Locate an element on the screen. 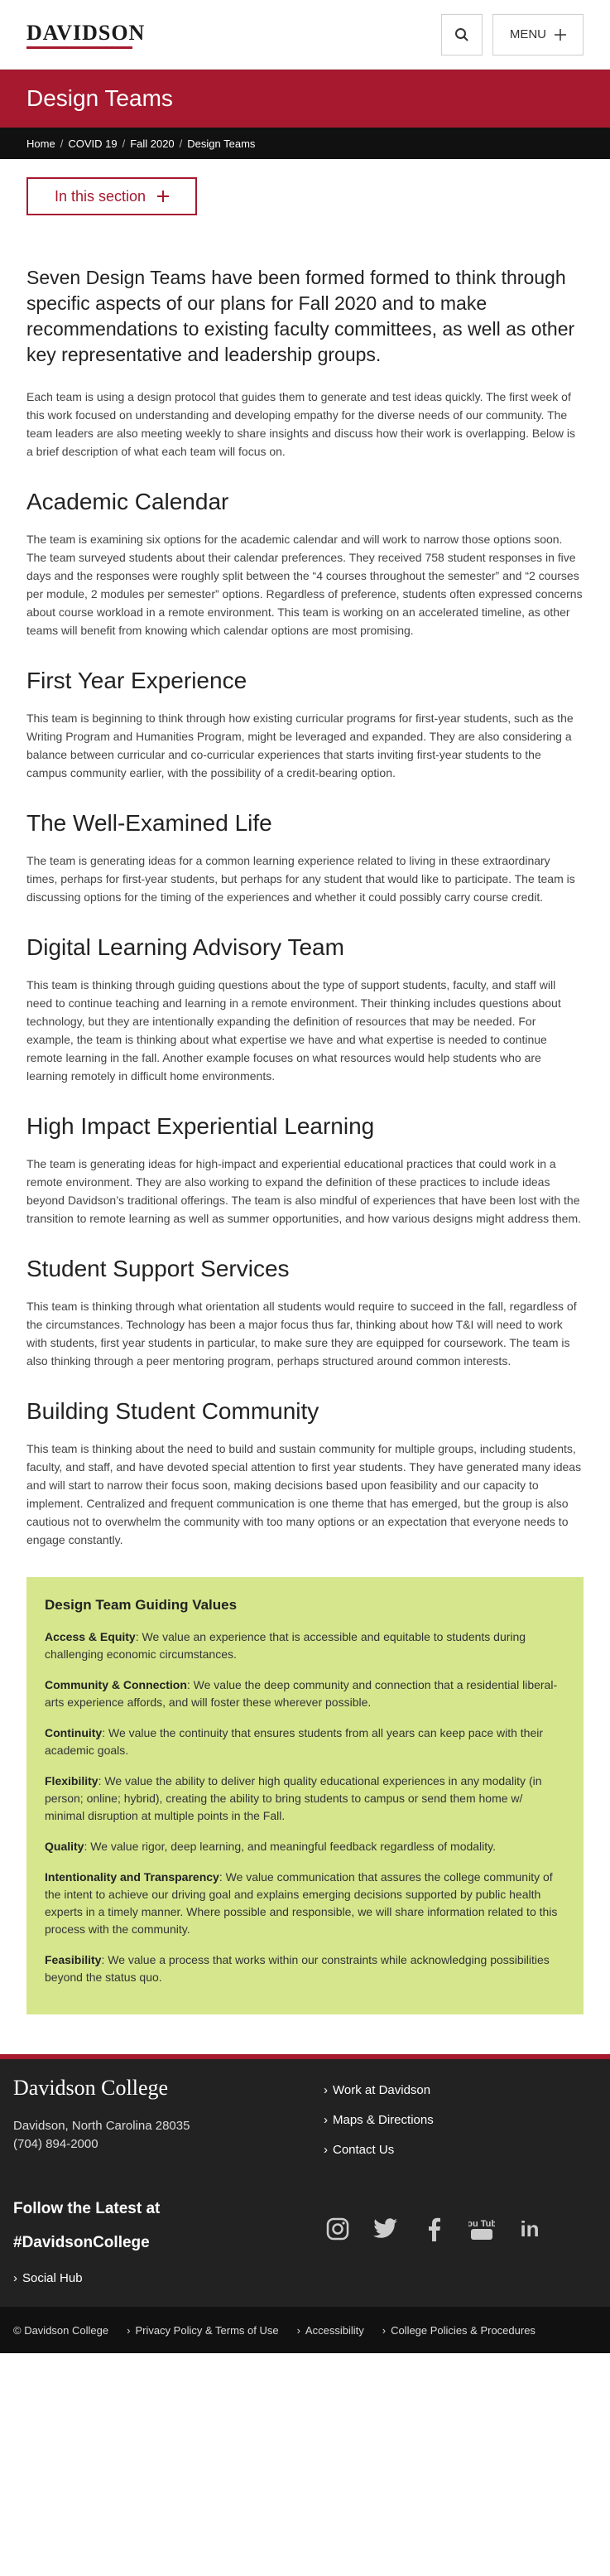  svg-text: You Tube is located at coordinates (481, 2224).